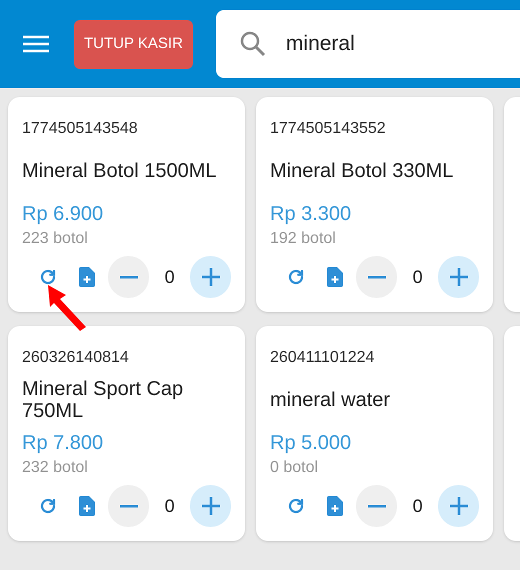 This screenshot has width=520, height=570. Describe the element at coordinates (311, 443) in the screenshot. I see `product-price: Rp 5.000` at that location.